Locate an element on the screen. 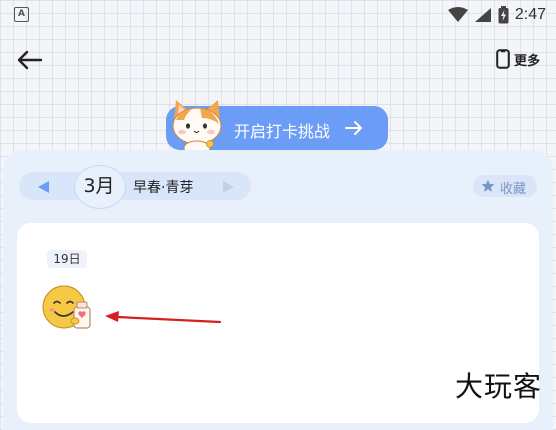 This screenshot has height=430, width=556. battery-icon is located at coordinates (503, 15).